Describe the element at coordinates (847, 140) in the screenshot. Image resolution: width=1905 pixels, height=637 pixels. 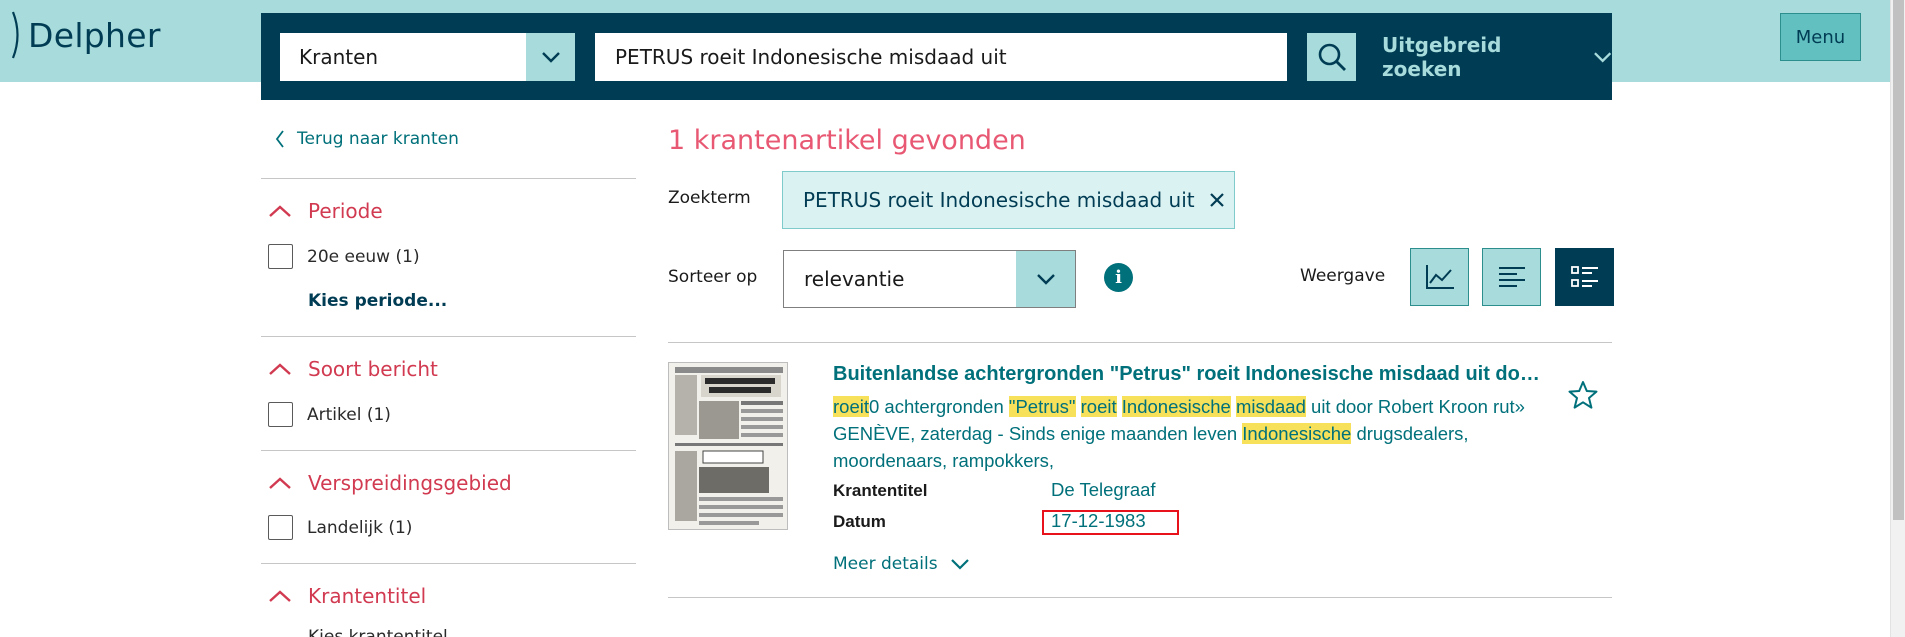
I see `results-count: 1 krantenartikel gevonden` at that location.